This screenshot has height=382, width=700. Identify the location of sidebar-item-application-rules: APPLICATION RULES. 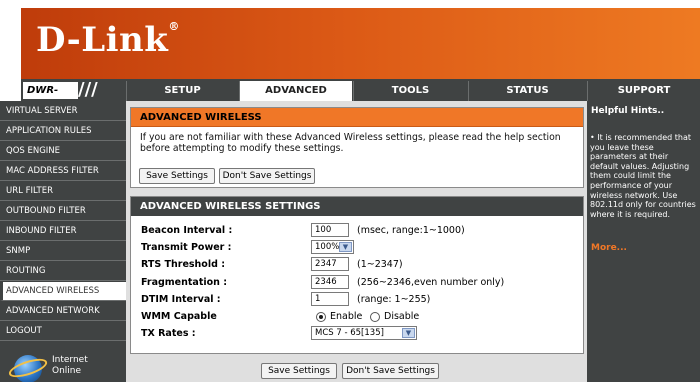
(63, 131).